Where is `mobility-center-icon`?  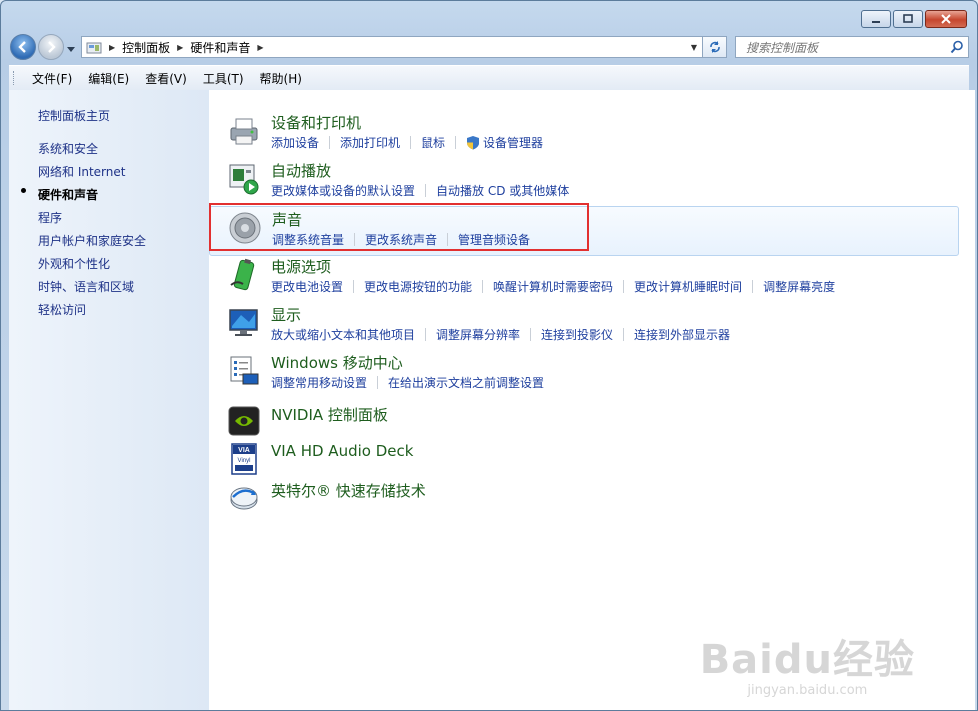
mobility-center-icon is located at coordinates (244, 371).